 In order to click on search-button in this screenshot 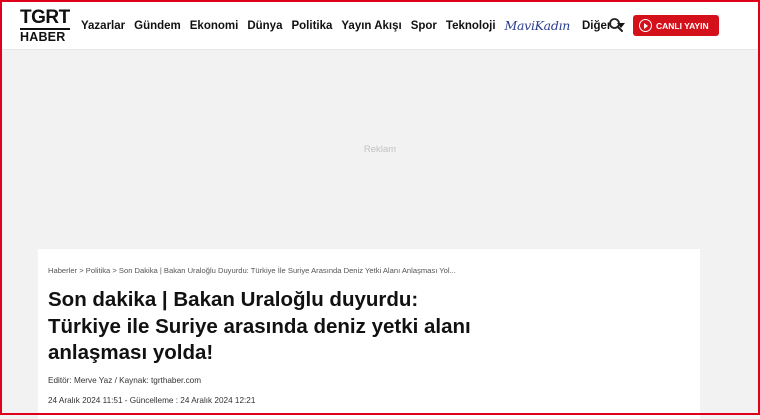, I will do `click(616, 25)`.